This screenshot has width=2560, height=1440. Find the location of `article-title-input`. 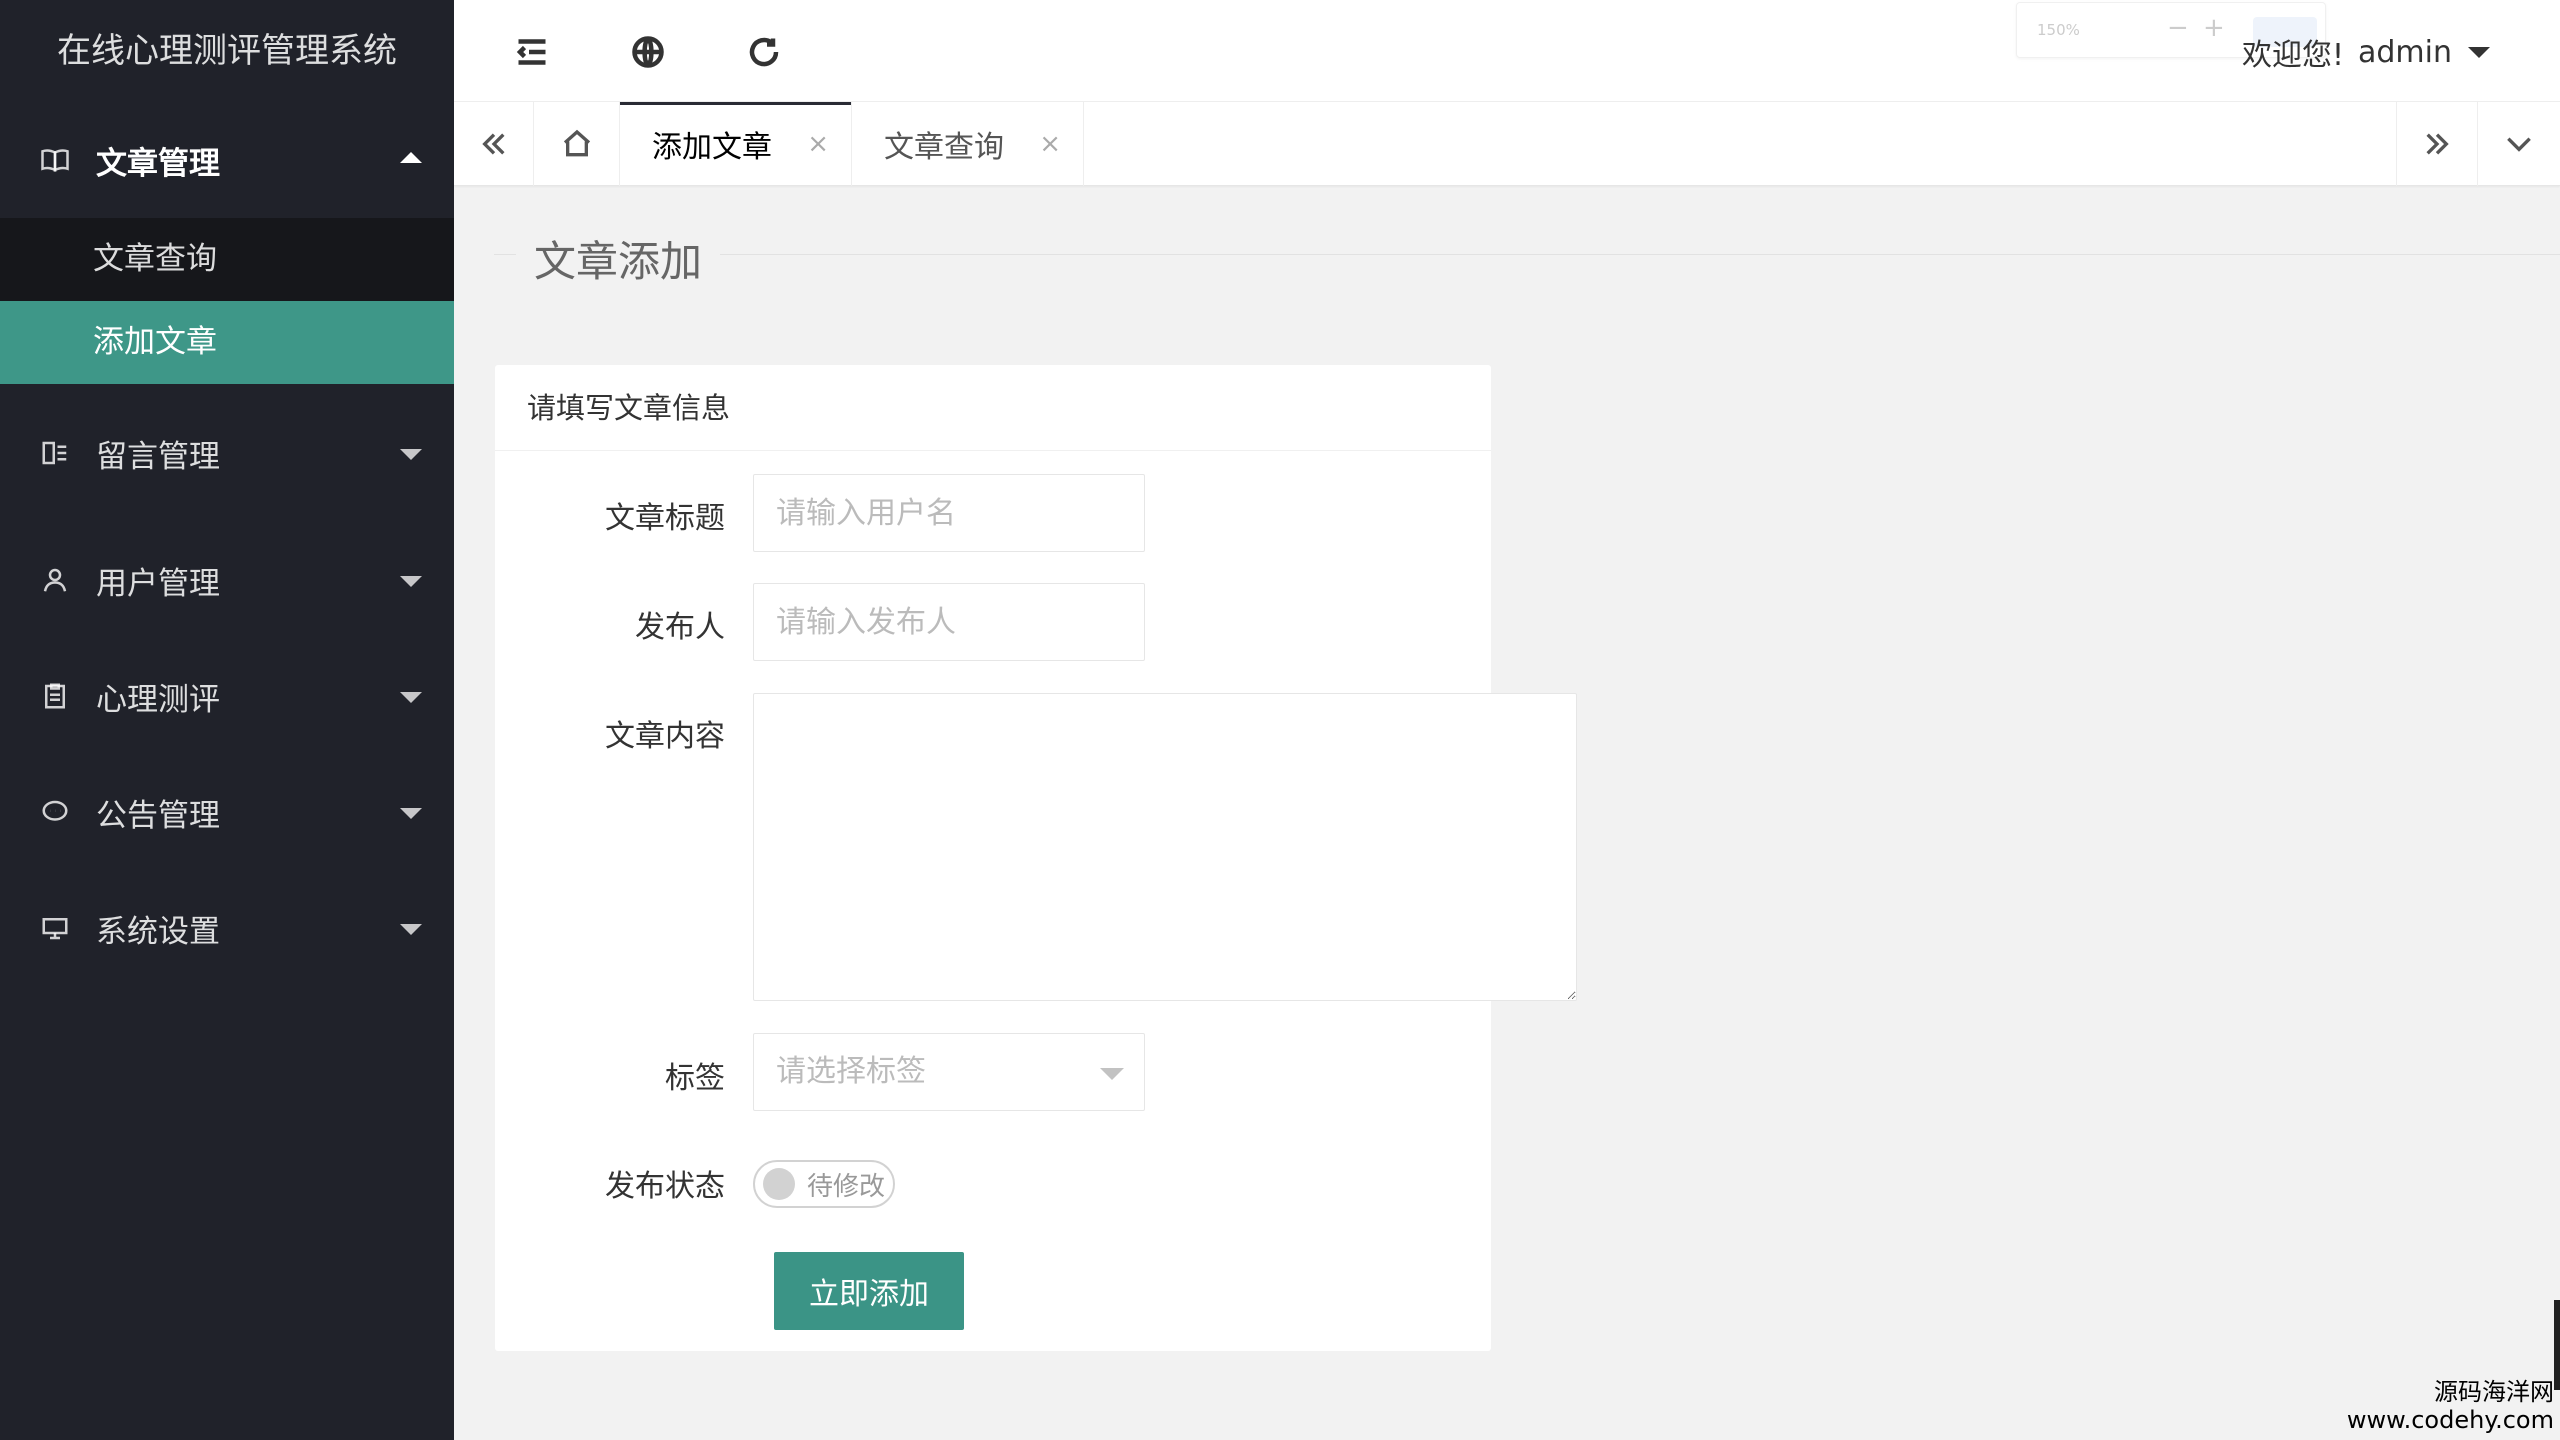

article-title-input is located at coordinates (949, 513).